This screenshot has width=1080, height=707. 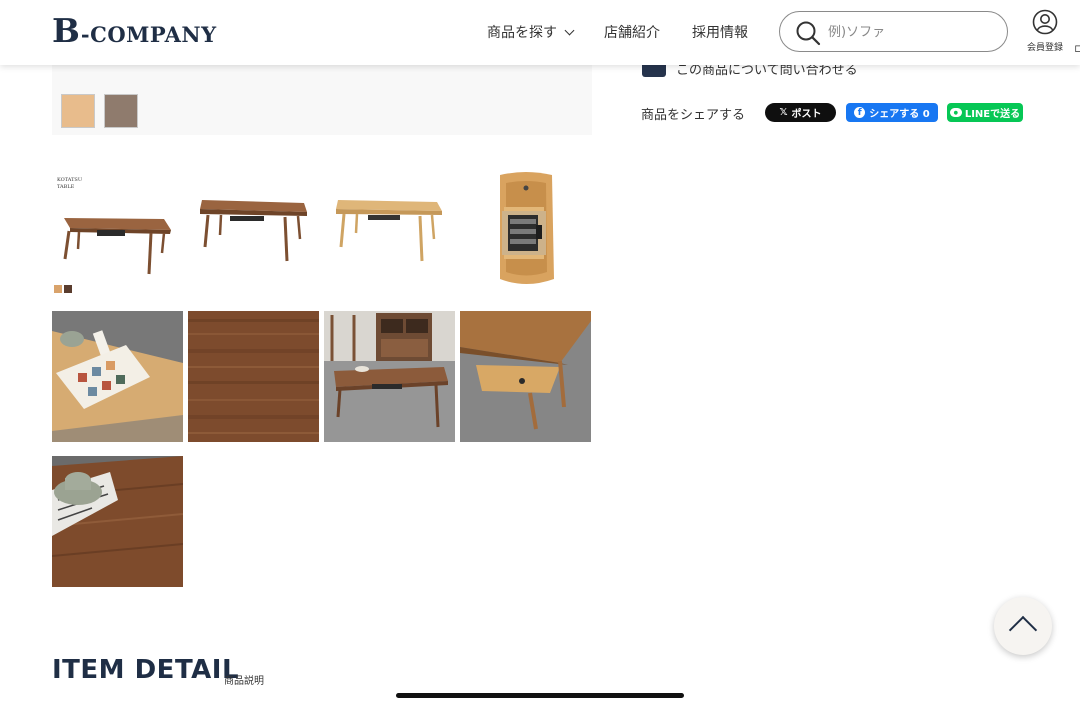 I want to click on home-indicator-bar, so click(x=540, y=695).